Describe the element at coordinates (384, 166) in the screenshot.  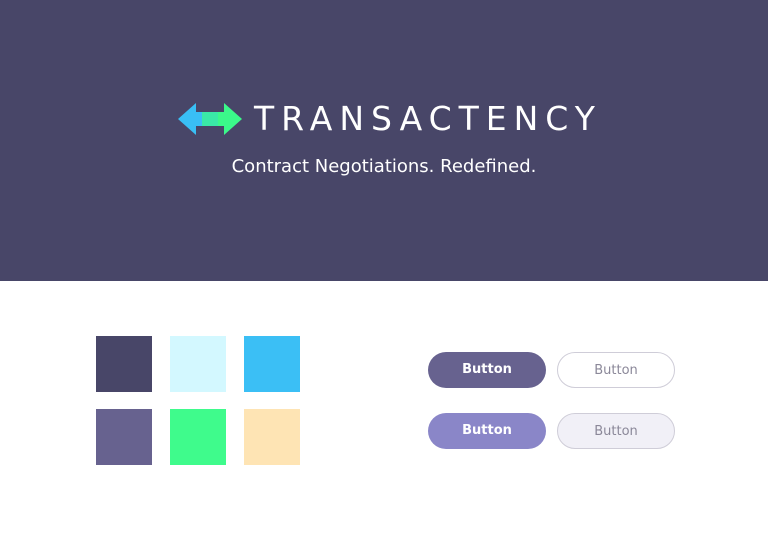
I see `tagline: Contract Negotiations. Redefined.` at that location.